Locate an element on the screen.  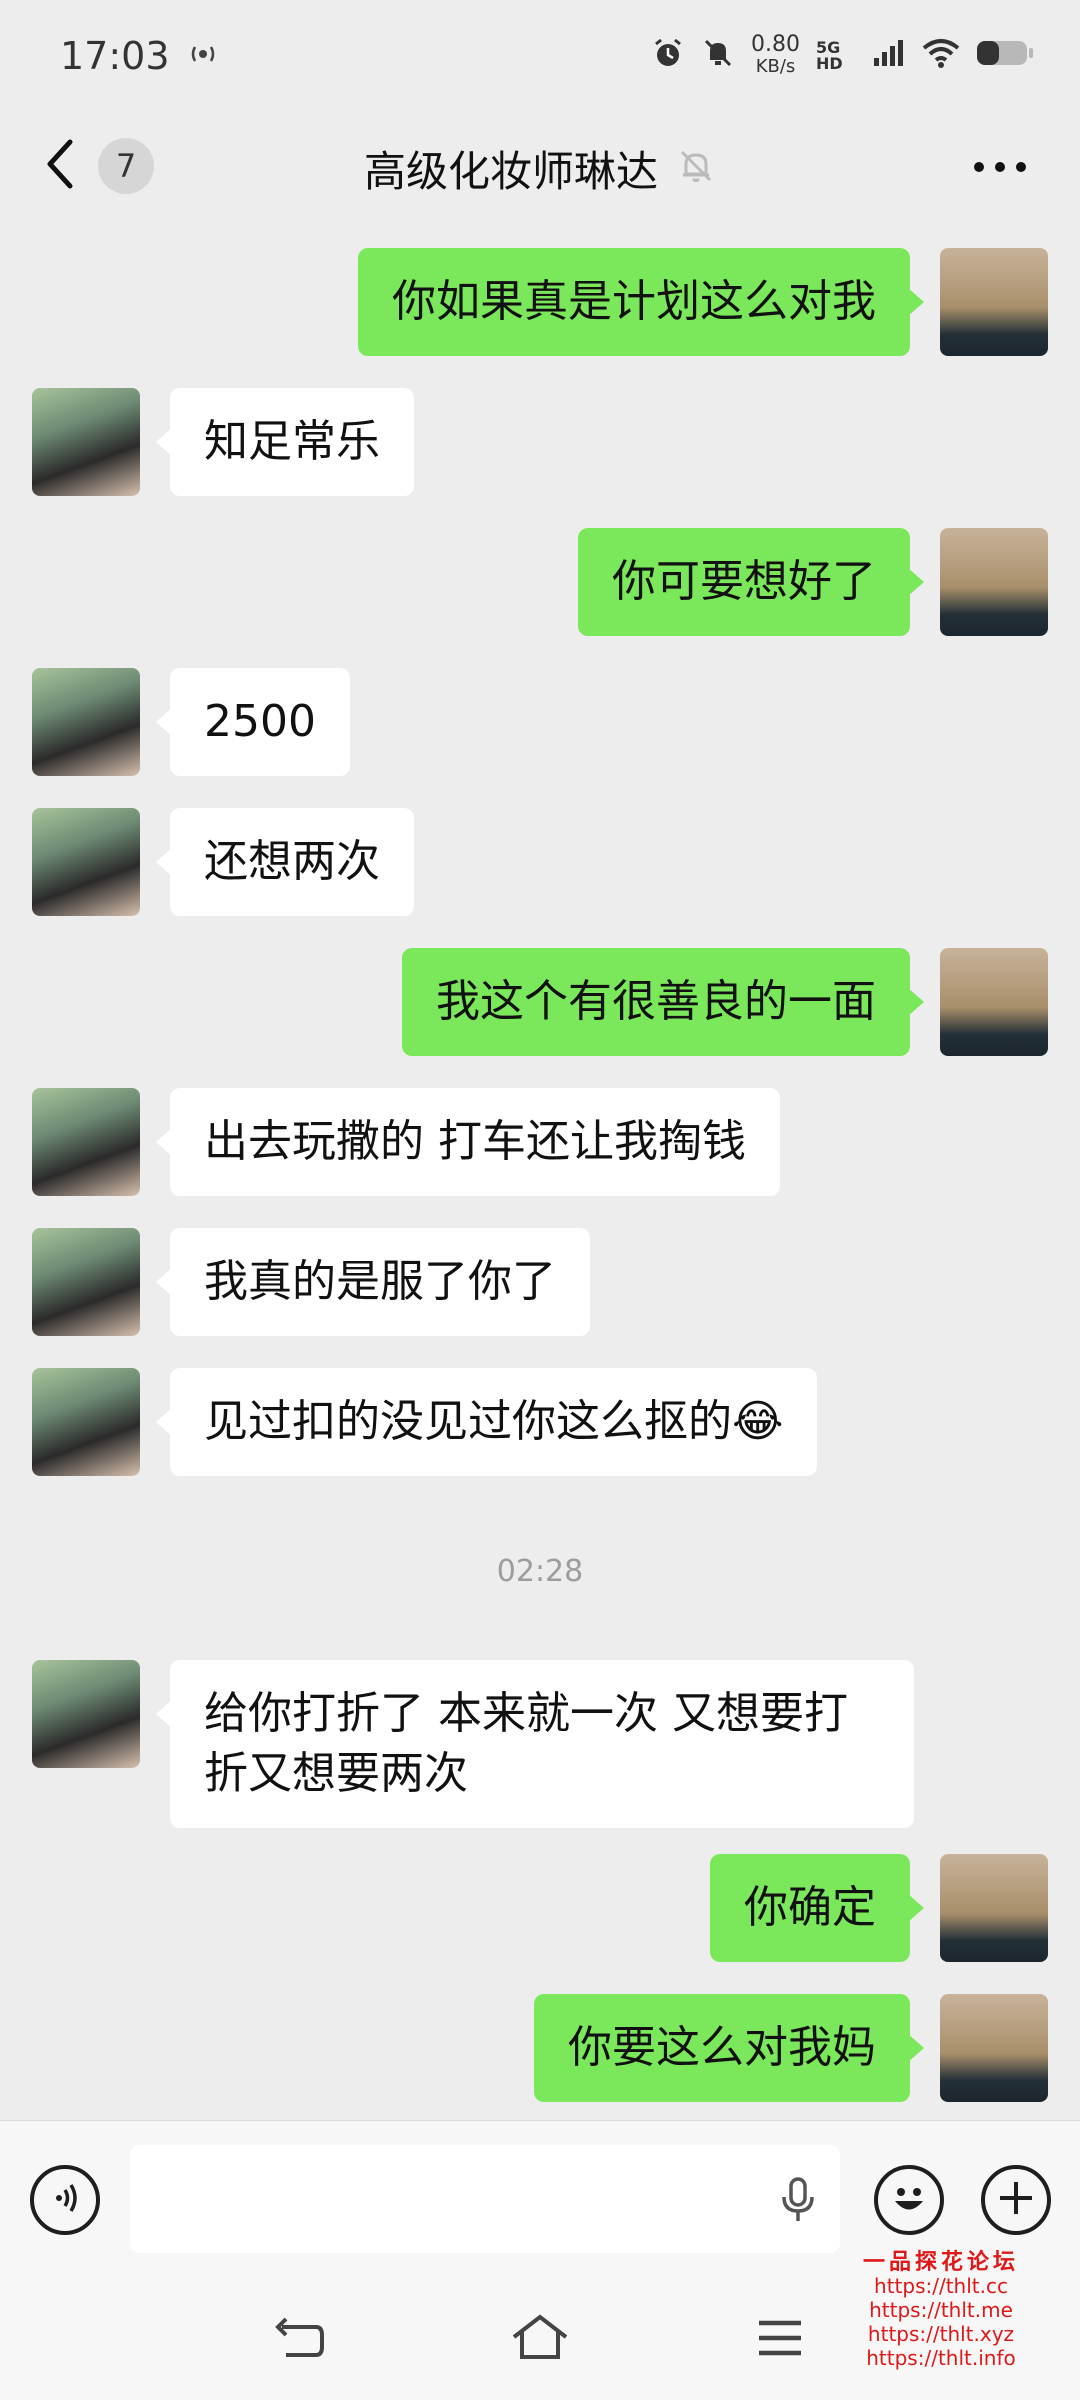
battery-icon is located at coordinates (1005, 56).